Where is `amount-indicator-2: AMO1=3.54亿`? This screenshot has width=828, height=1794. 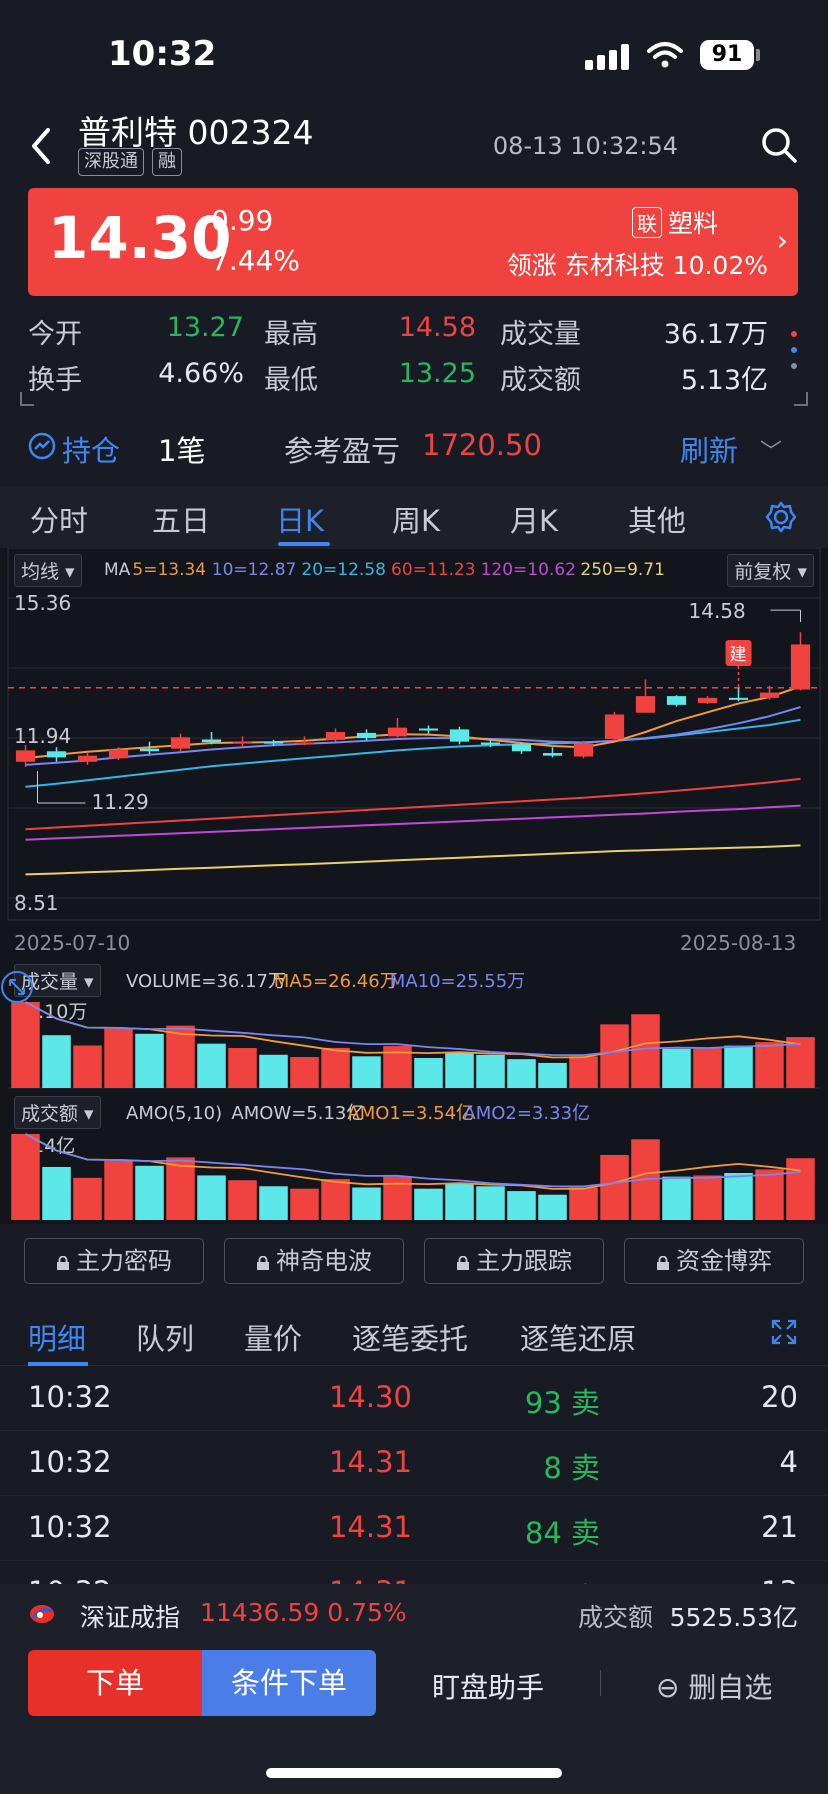 amount-indicator-2: AMO1=3.54亿 is located at coordinates (410, 1113).